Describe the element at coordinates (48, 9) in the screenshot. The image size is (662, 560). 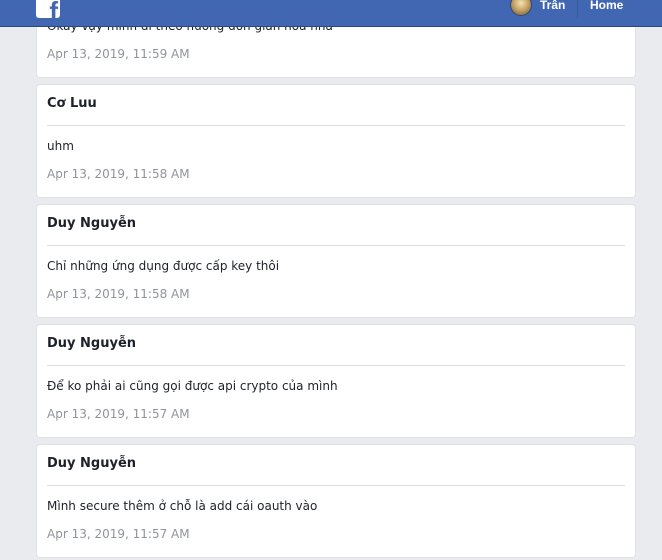
I see `facebook-logo-icon: f` at that location.